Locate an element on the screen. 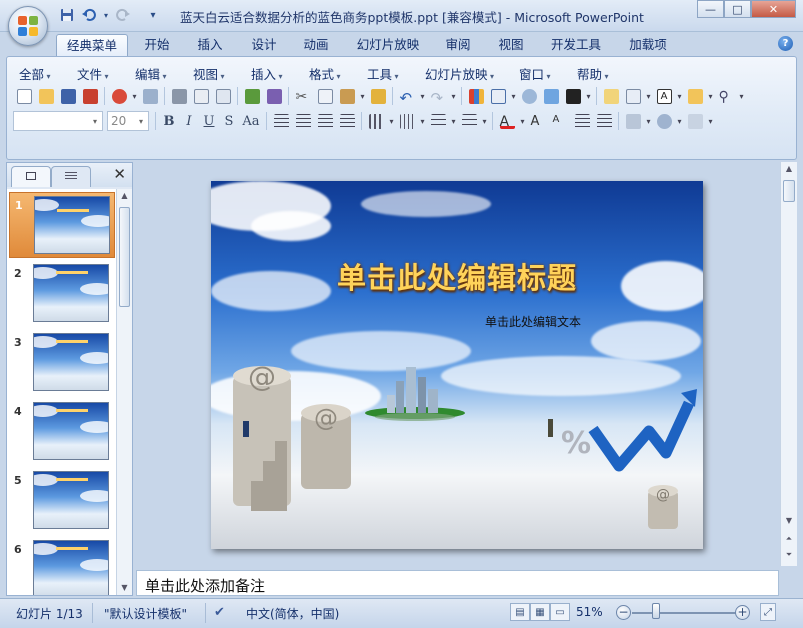 The image size is (803, 628). insert-chart-icon is located at coordinates (476, 96).